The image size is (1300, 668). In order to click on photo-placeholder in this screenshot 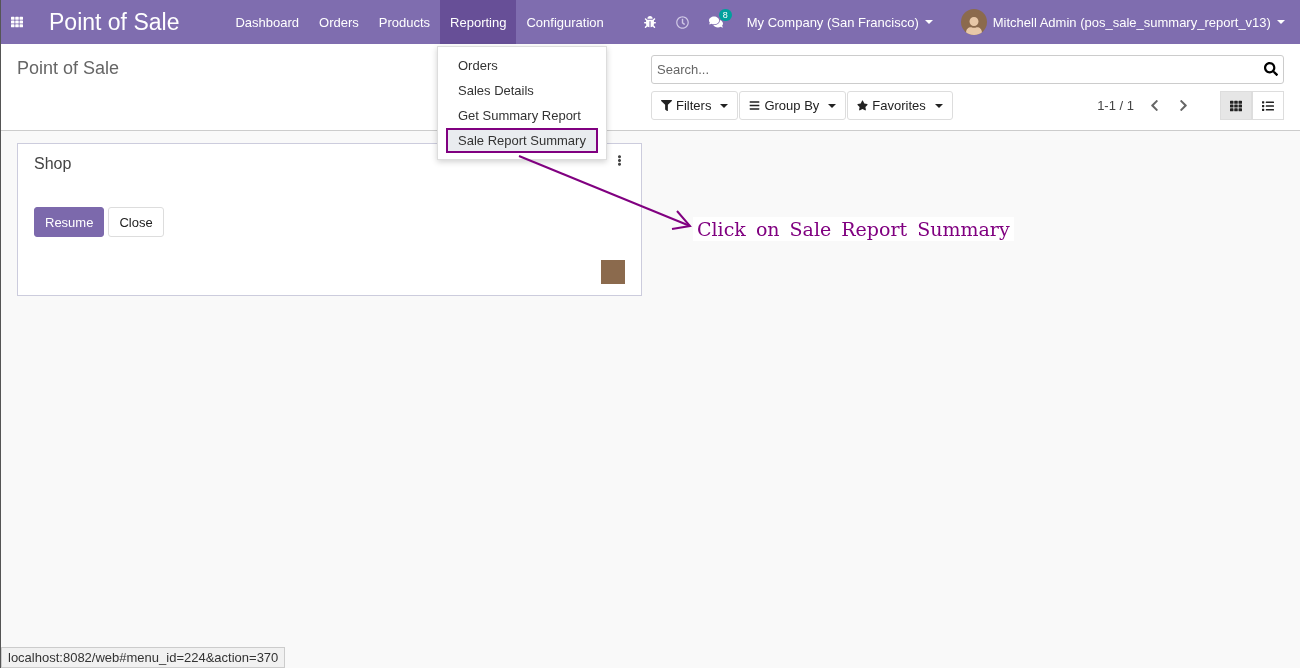, I will do `click(613, 272)`.